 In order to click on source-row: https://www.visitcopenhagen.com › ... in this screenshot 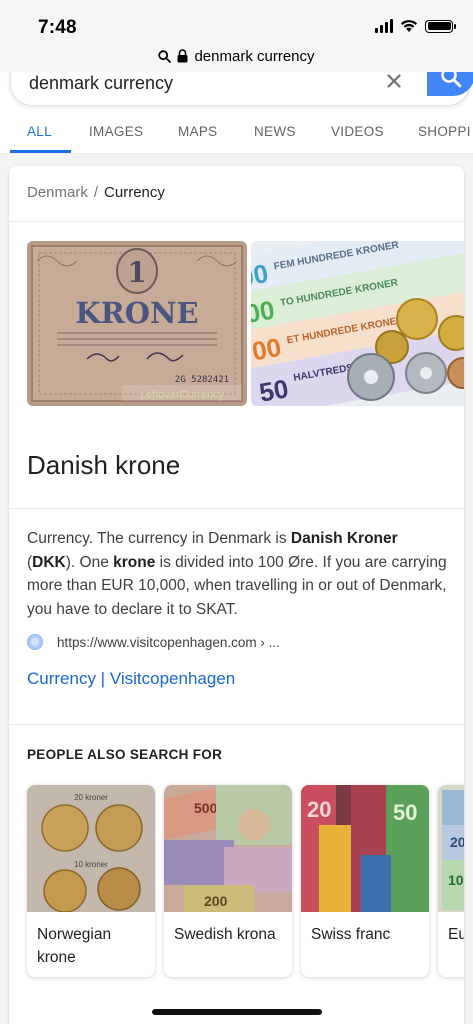, I will do `click(153, 642)`.